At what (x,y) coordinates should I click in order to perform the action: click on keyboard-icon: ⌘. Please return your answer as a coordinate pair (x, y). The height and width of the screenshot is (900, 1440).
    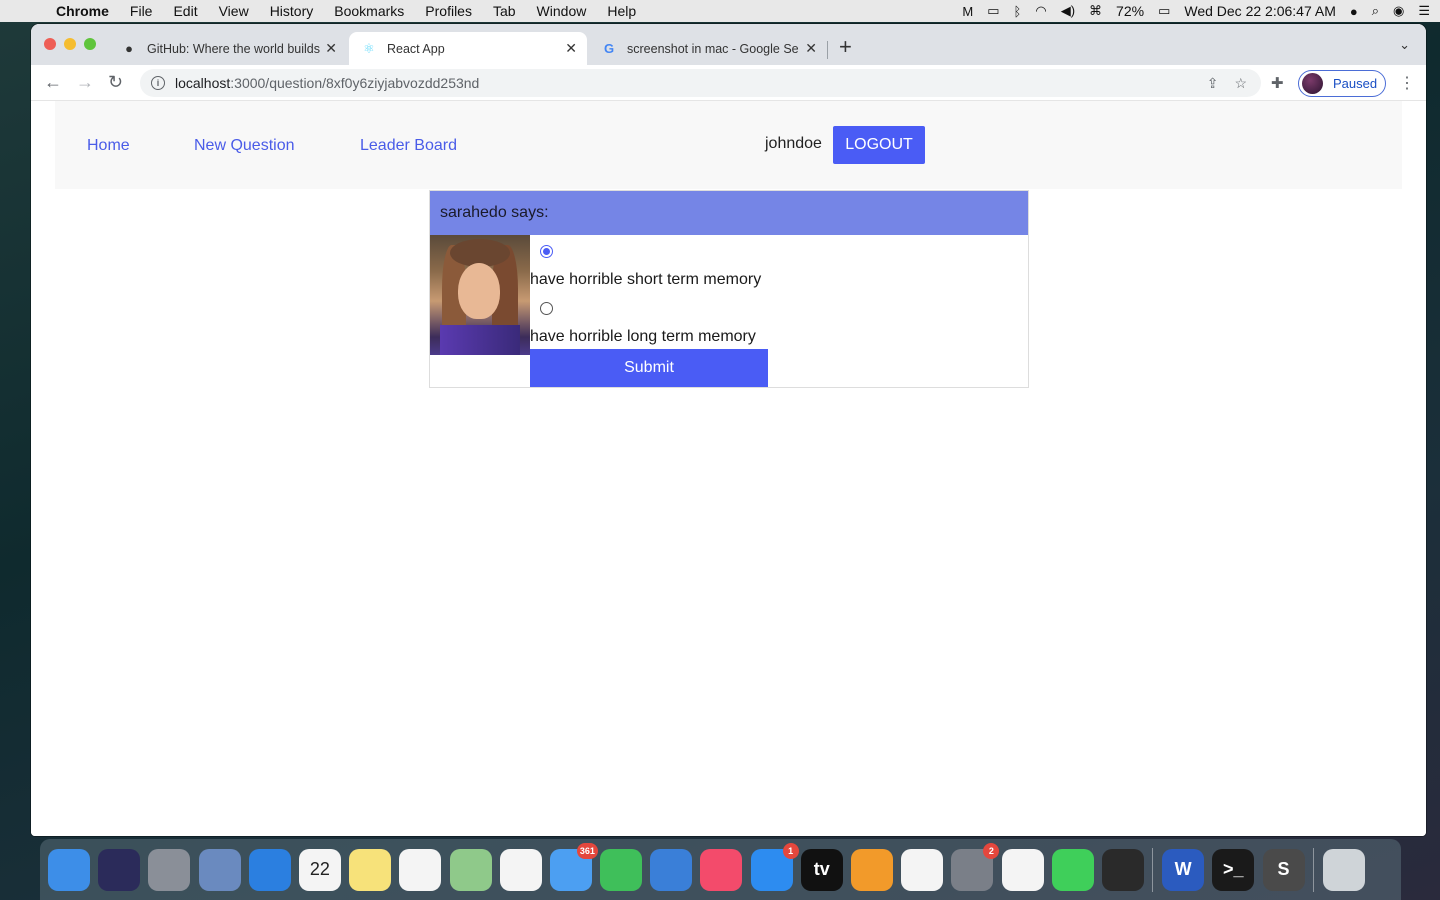
    Looking at the image, I should click on (1095, 11).